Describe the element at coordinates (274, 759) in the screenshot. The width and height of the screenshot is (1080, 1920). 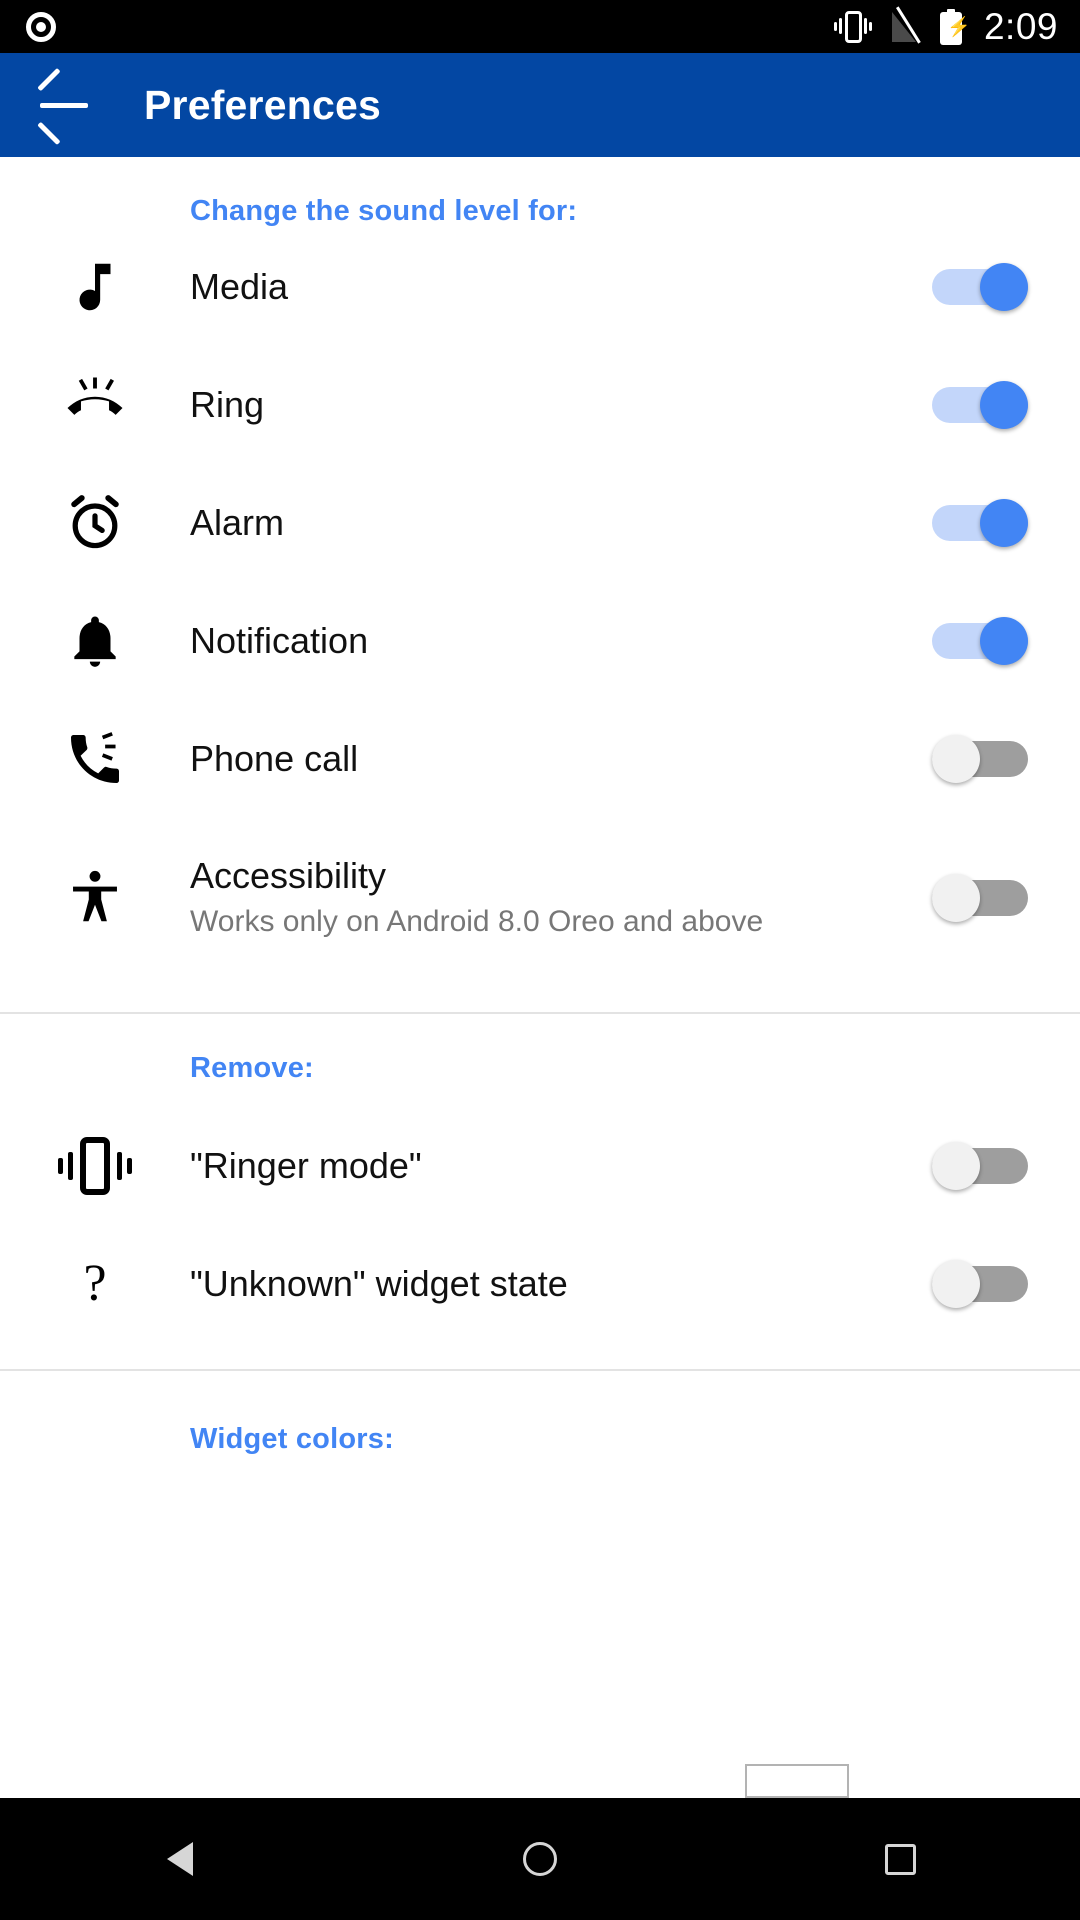
I see `pref-label: Phone call` at that location.